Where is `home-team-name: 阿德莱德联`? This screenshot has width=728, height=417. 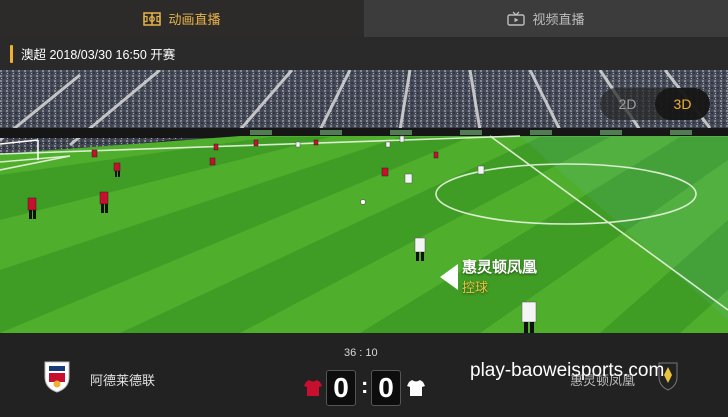
home-team-name: 阿德莱德联 is located at coordinates (123, 380).